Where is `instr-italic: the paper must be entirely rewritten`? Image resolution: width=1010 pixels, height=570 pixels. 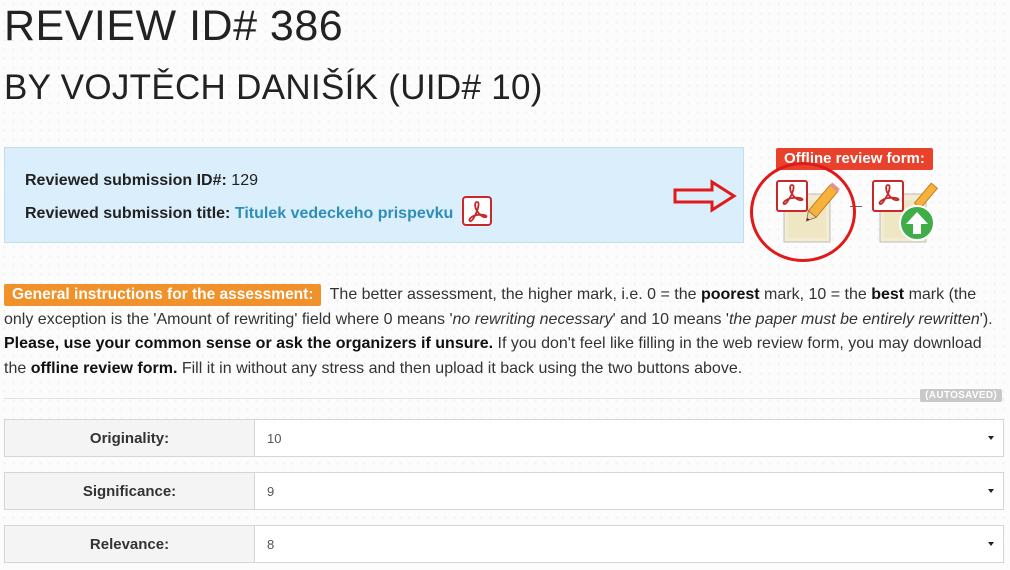 instr-italic: the paper must be entirely rewritten is located at coordinates (854, 319).